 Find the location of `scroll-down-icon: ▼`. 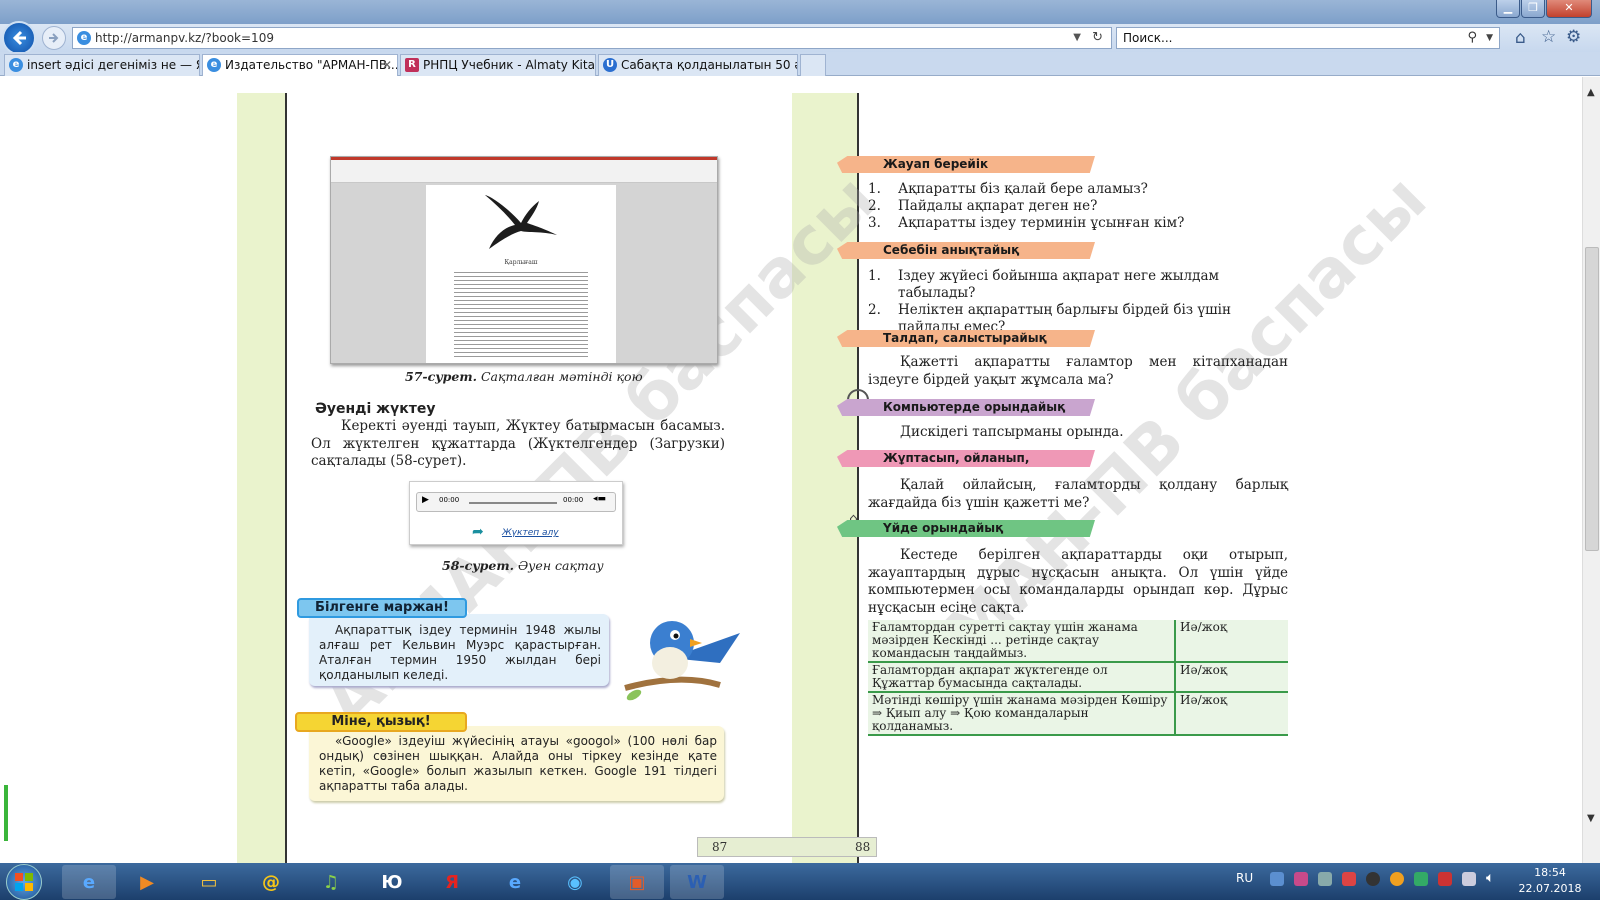

scroll-down-icon: ▼ is located at coordinates (1591, 818).